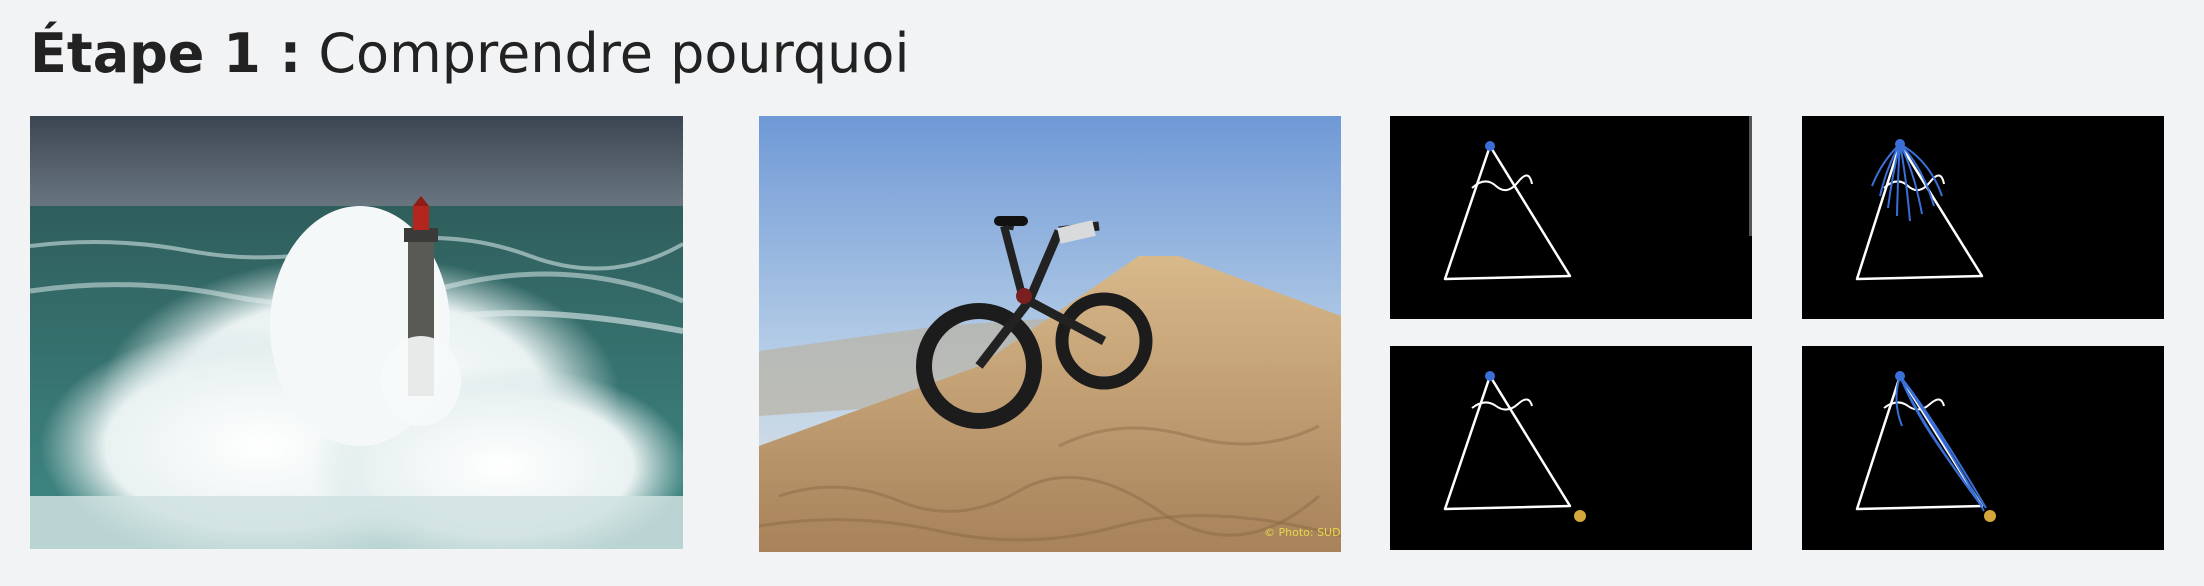 The height and width of the screenshot is (586, 2204). I want to click on slide-title-text: Comprendre pourquoi, so click(605, 53).